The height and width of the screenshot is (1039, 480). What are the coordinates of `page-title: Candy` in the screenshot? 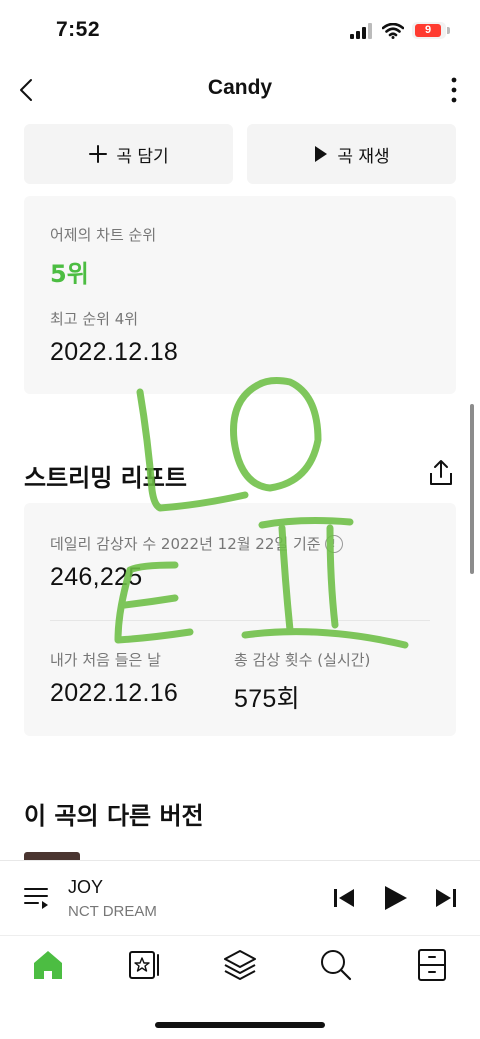 It's located at (240, 87).